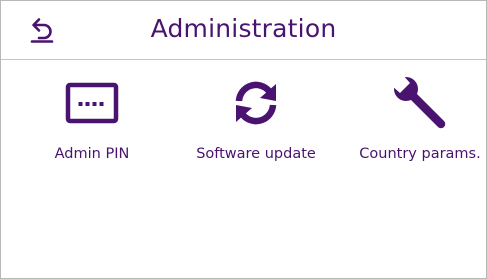 The image size is (487, 279). I want to click on software-update-label: Software update, so click(256, 154).